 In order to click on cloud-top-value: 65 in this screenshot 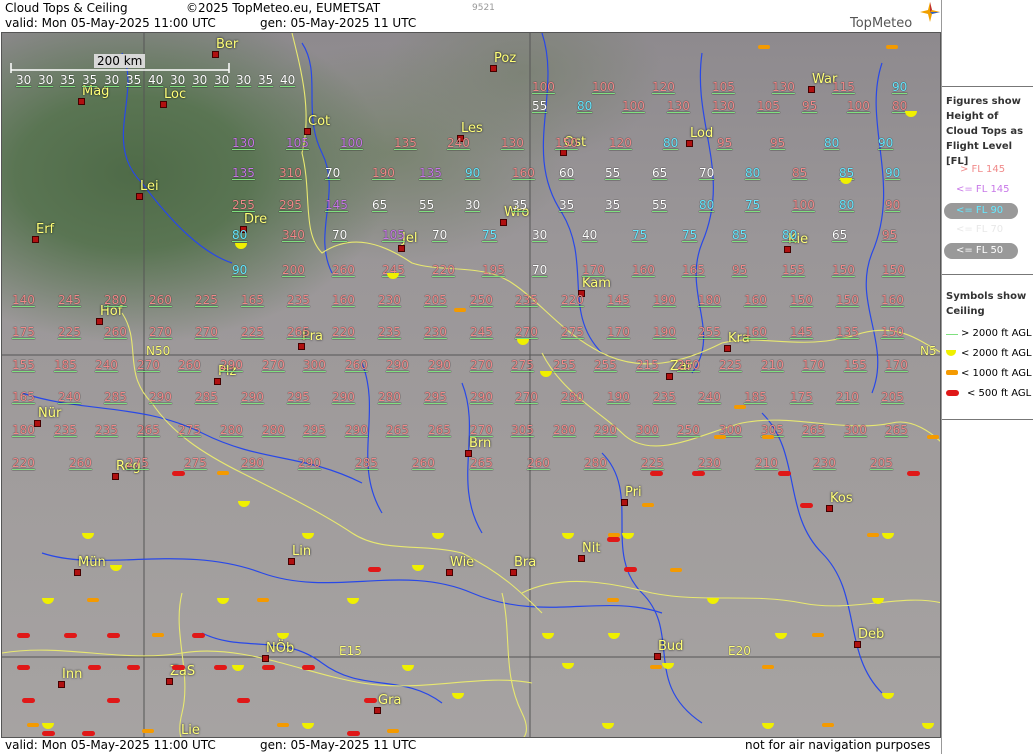, I will do `click(380, 205)`.